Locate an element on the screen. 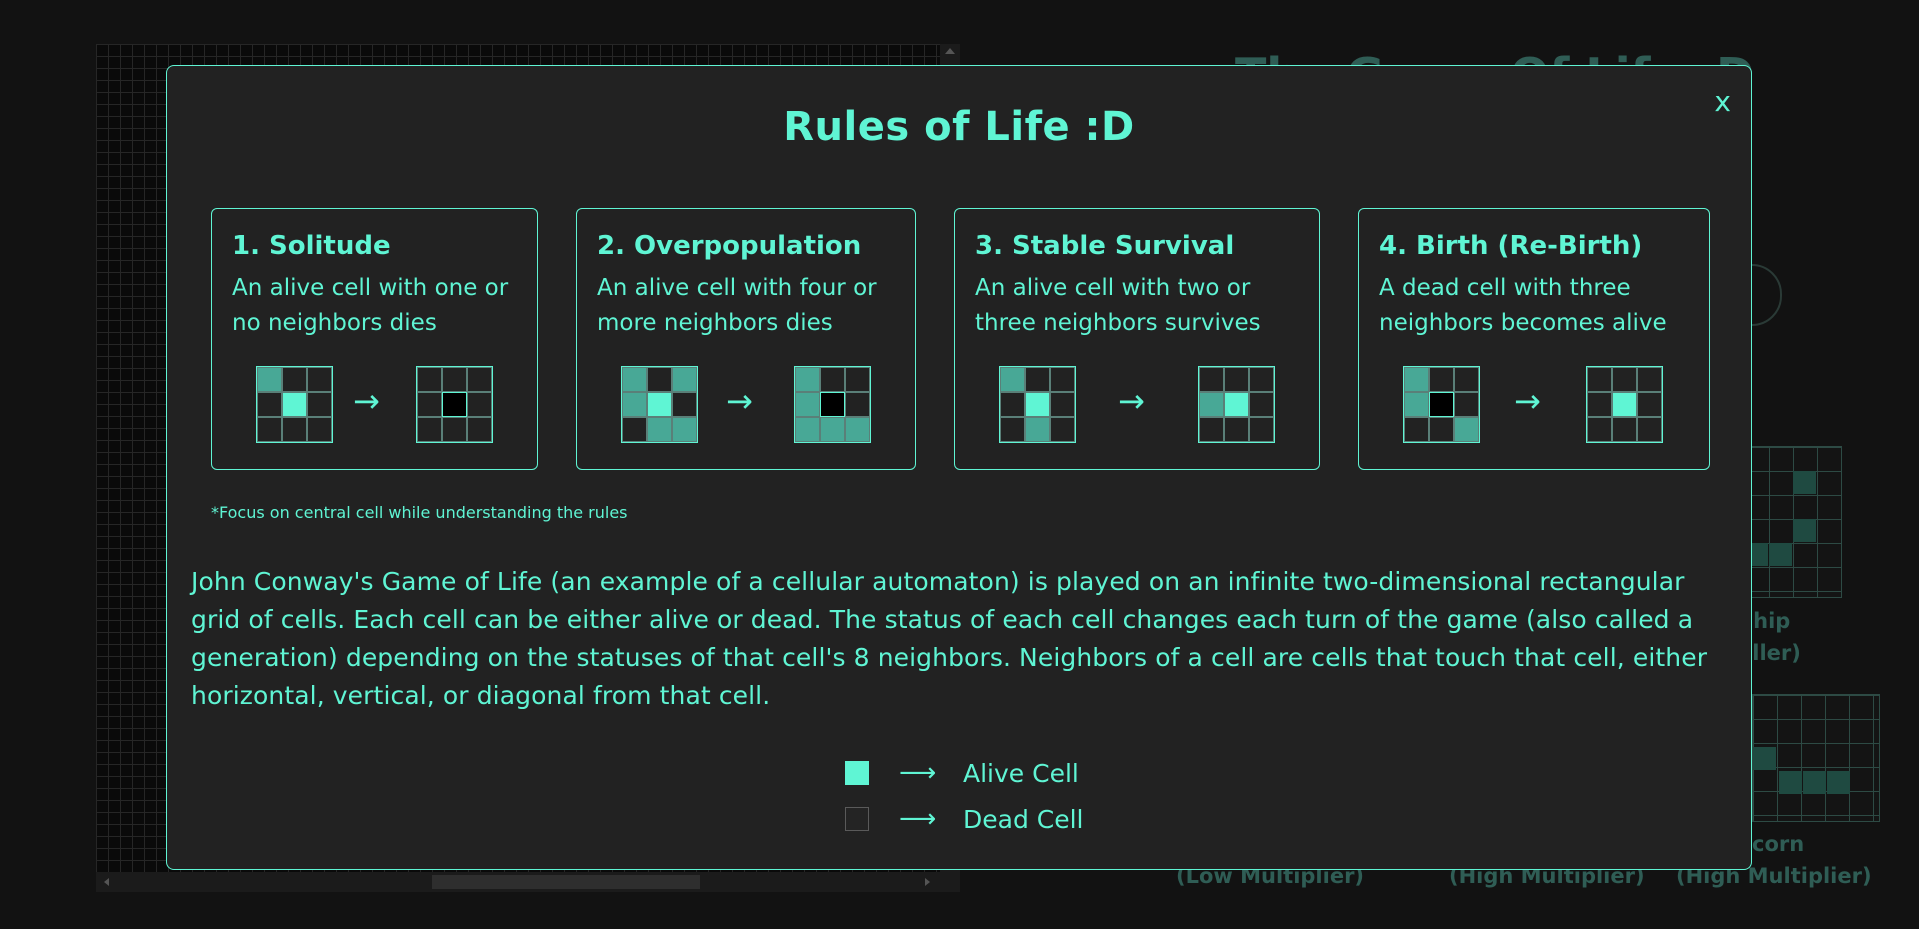  scroll-right-icon is located at coordinates (927, 882).